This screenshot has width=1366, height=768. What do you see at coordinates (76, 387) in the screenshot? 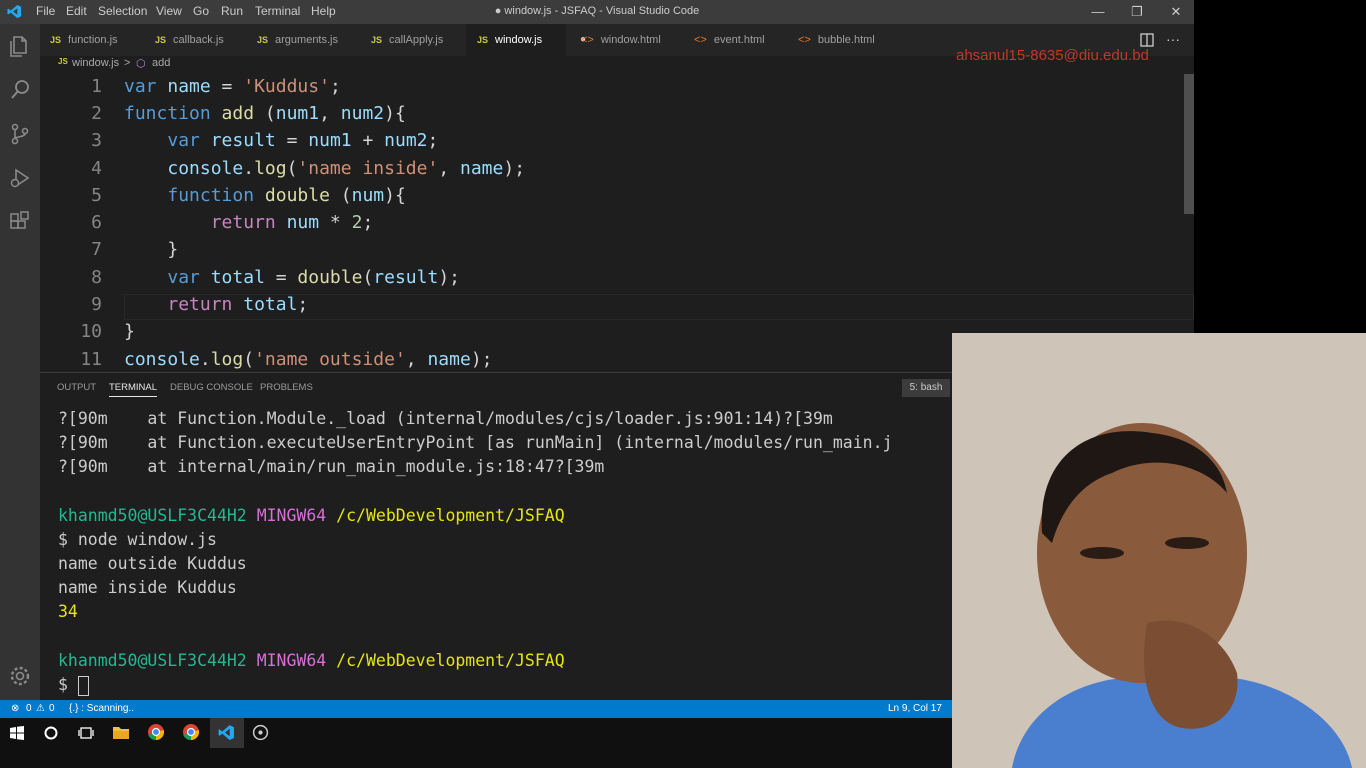
I see `panel-tab-output: OUTPUT` at bounding box center [76, 387].